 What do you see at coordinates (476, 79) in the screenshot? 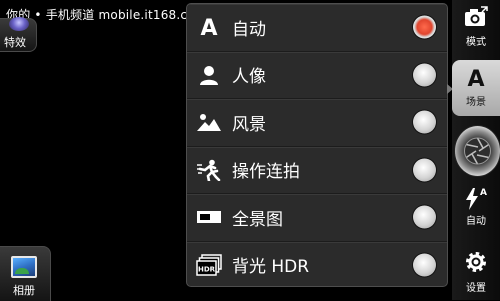
I see `scene-auto-icon: A` at bounding box center [476, 79].